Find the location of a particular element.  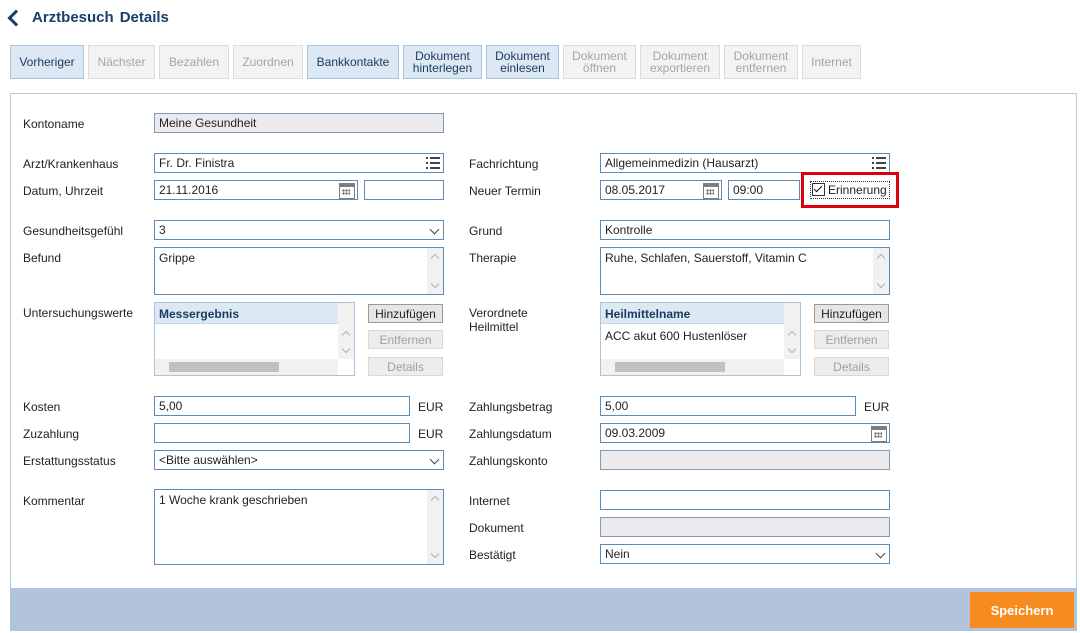

messergebnis-grid: Messergebnis is located at coordinates (254, 339).